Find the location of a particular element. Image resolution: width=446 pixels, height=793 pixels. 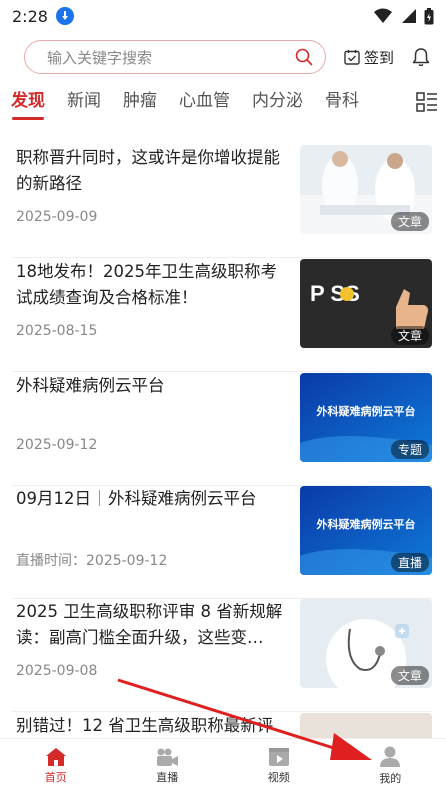

article-title: 09月12日 外科疑难病例云平台 is located at coordinates (151, 499).